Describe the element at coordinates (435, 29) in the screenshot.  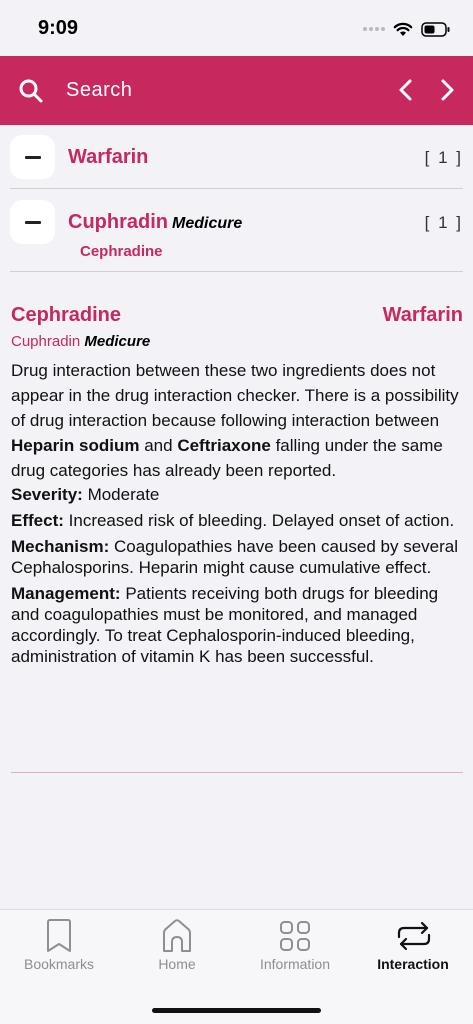
I see `battery-icon` at that location.